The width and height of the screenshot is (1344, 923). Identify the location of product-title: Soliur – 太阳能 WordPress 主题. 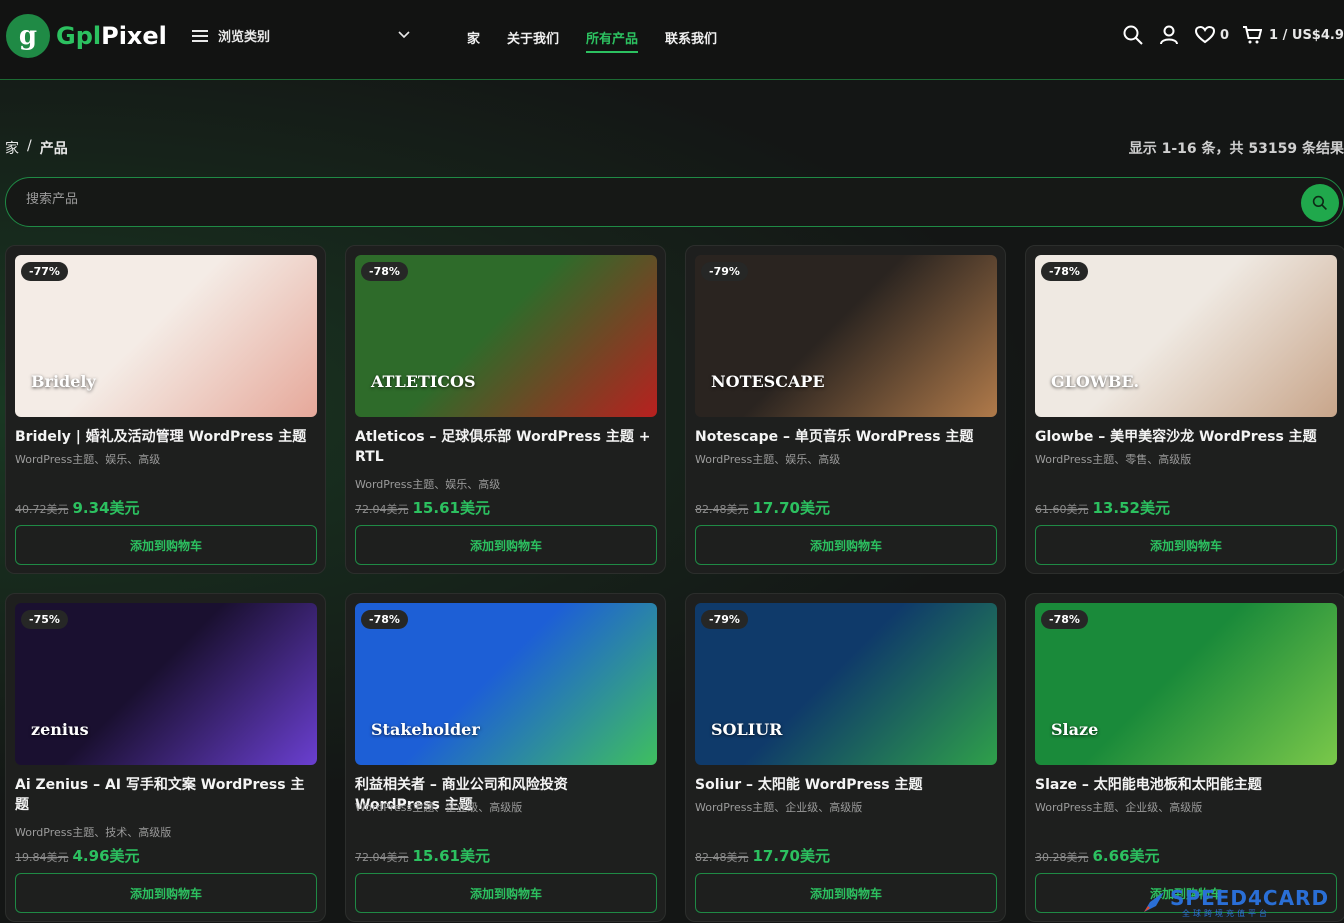
(846, 785).